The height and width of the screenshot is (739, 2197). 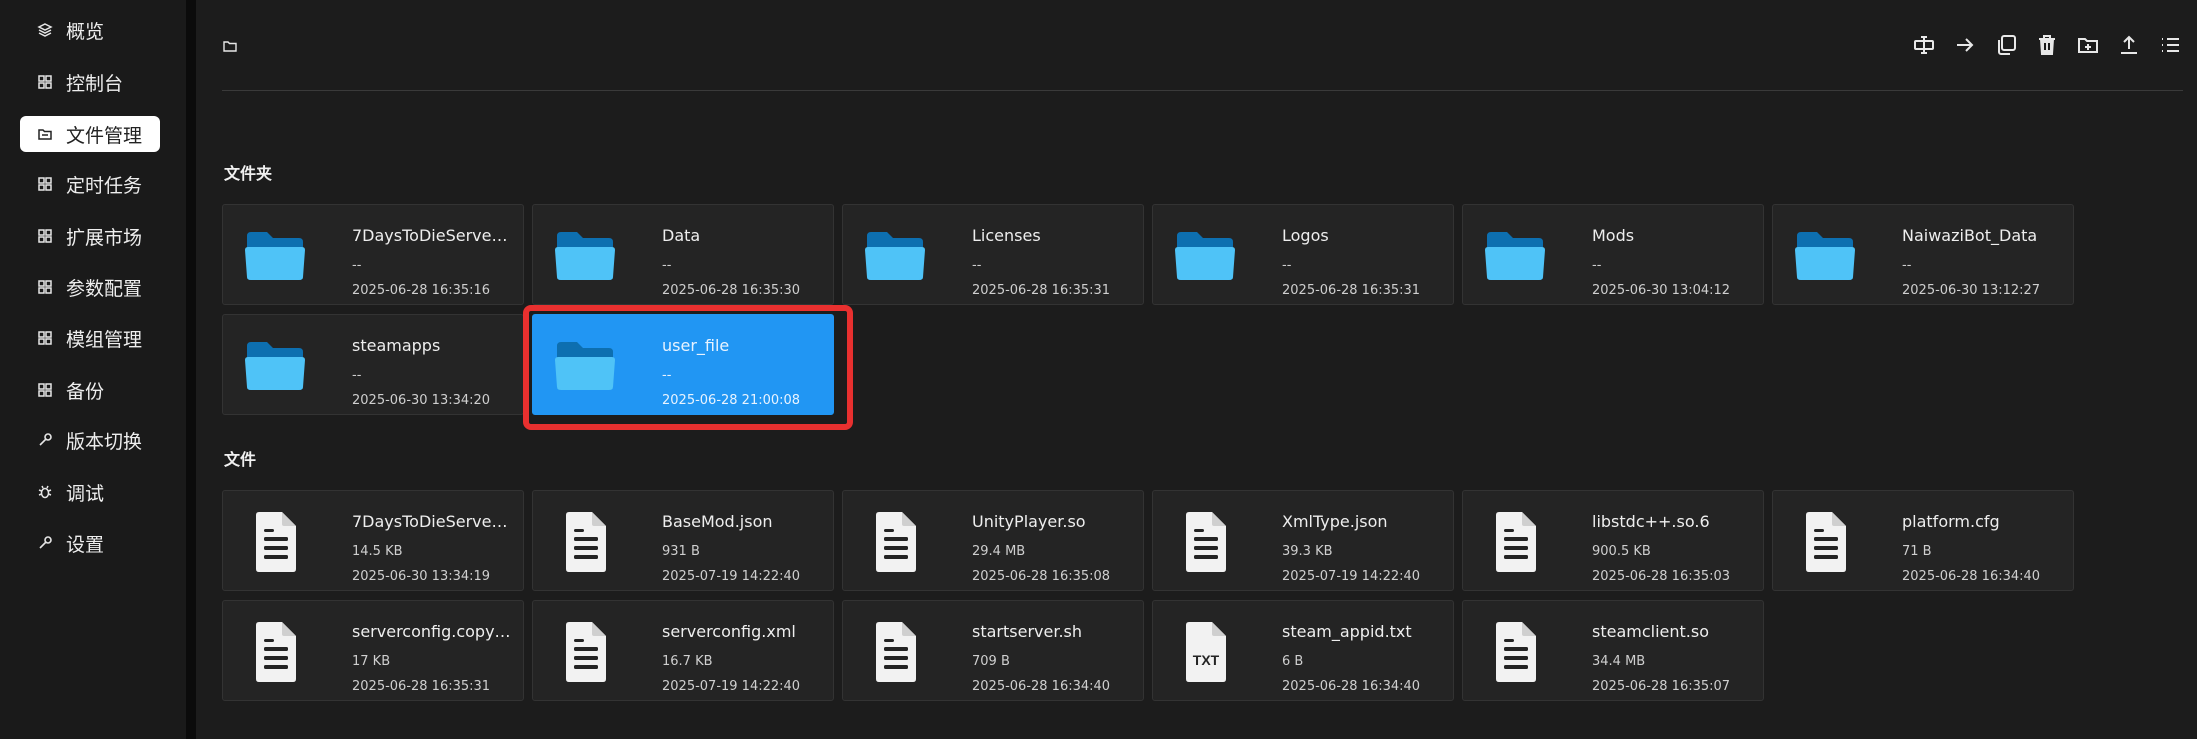 I want to click on toolbar, so click(x=2047, y=45).